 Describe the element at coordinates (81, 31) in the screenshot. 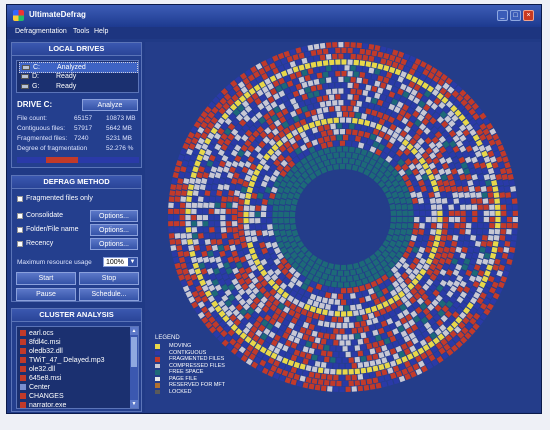

I see `menu-tools: Tools` at that location.